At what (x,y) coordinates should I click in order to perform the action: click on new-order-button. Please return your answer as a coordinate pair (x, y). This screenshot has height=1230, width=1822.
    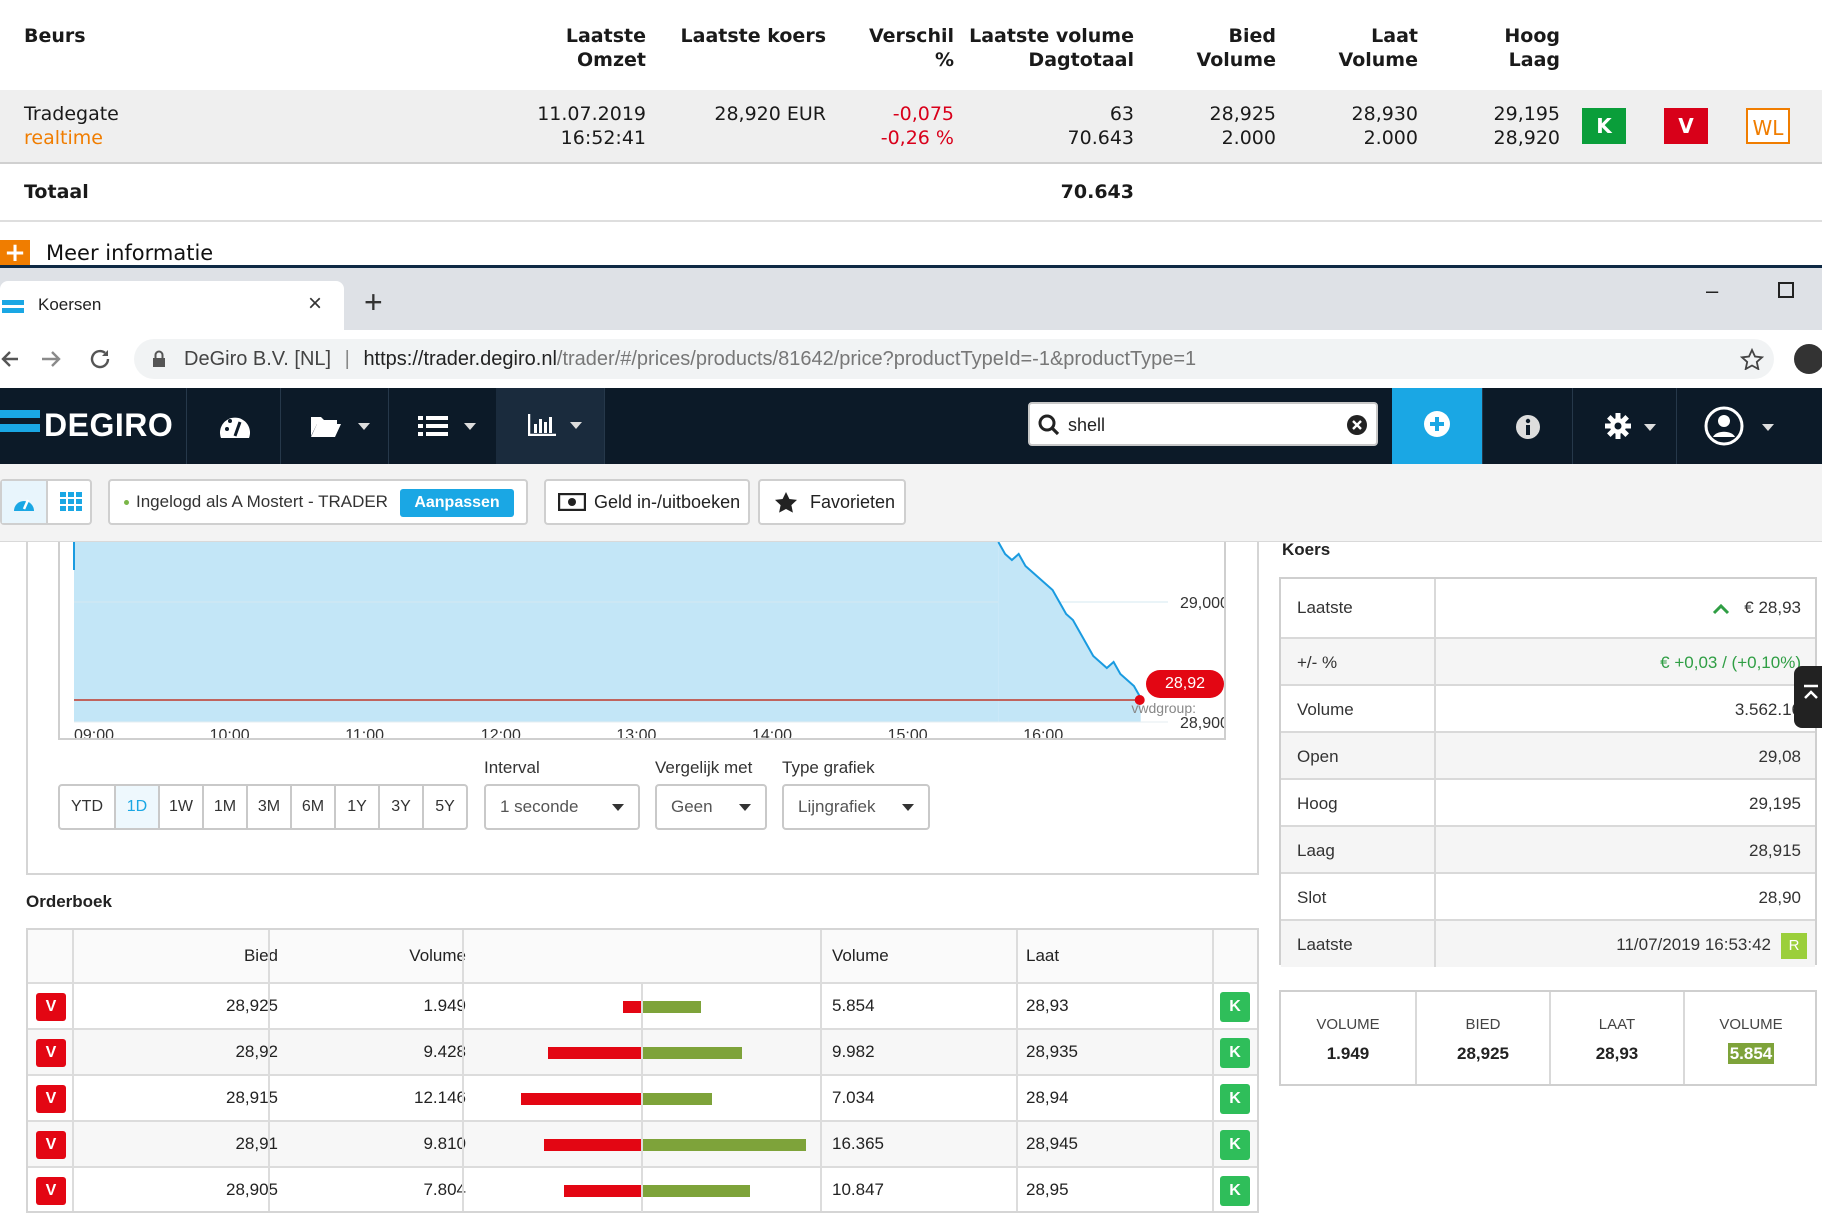
    Looking at the image, I should click on (1437, 426).